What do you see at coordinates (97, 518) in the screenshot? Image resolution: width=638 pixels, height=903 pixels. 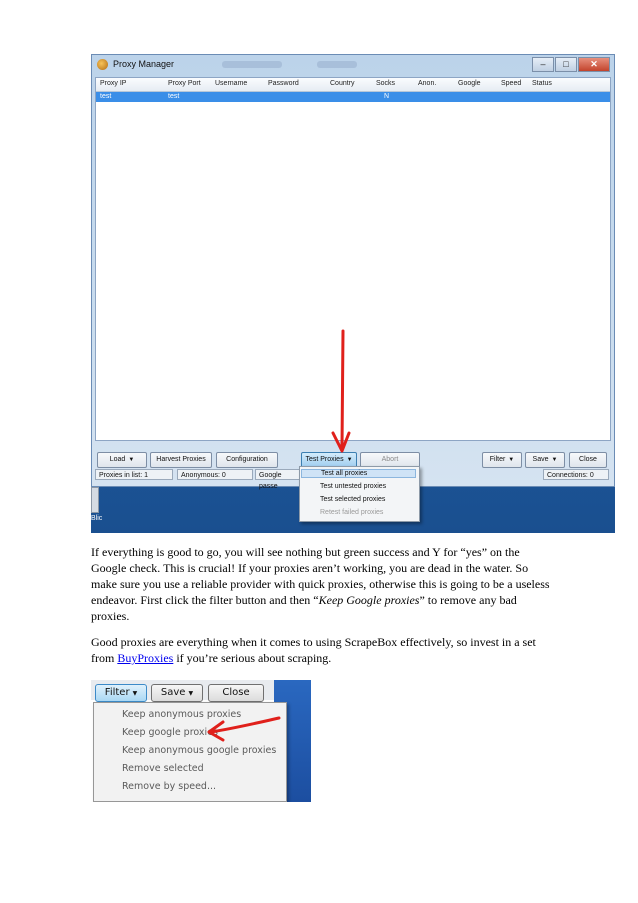 I see `taskbar-label: Blic` at bounding box center [97, 518].